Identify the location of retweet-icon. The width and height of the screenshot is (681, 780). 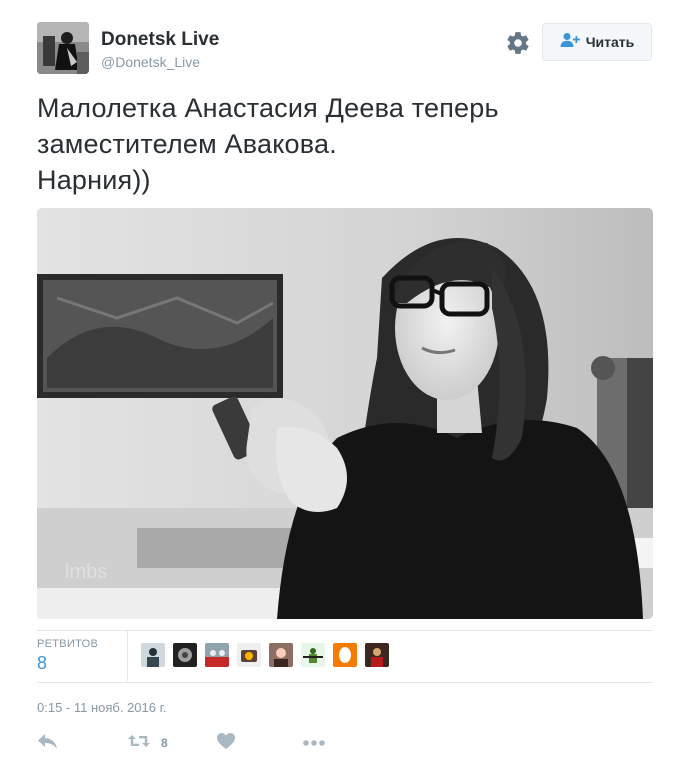
(139, 743).